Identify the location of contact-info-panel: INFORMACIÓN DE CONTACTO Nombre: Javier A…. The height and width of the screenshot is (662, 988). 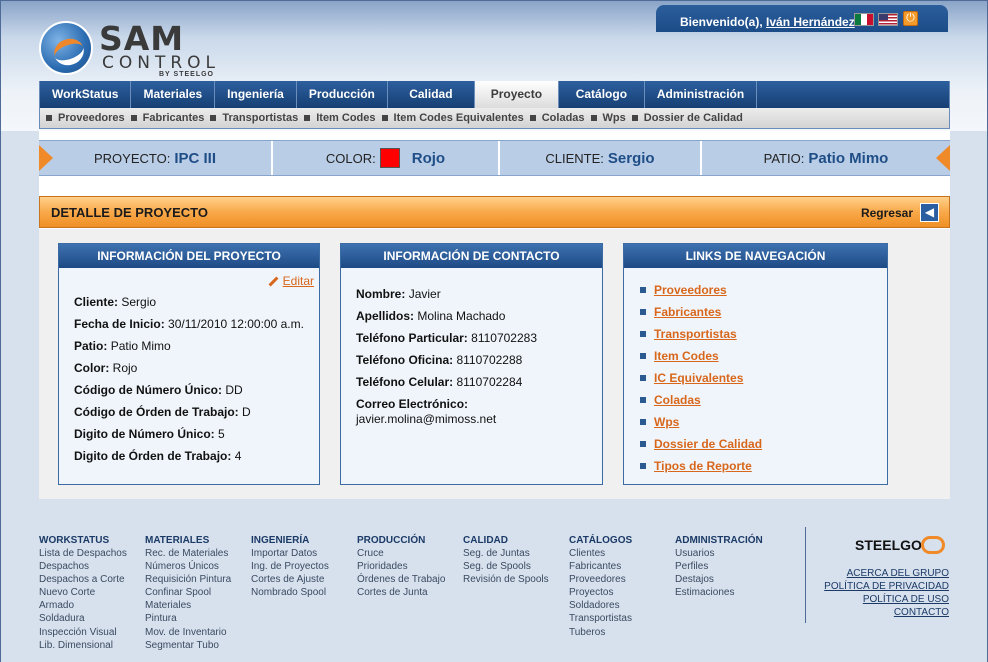
(471, 364).